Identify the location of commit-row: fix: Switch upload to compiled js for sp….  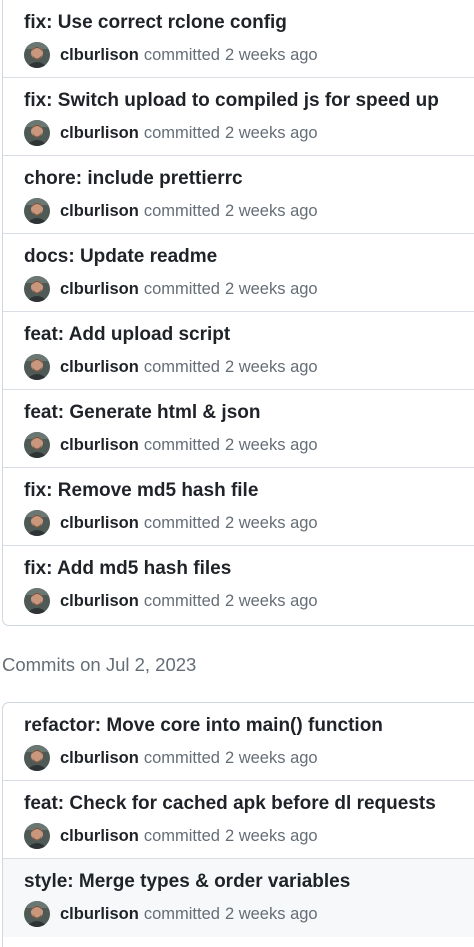
(238, 117).